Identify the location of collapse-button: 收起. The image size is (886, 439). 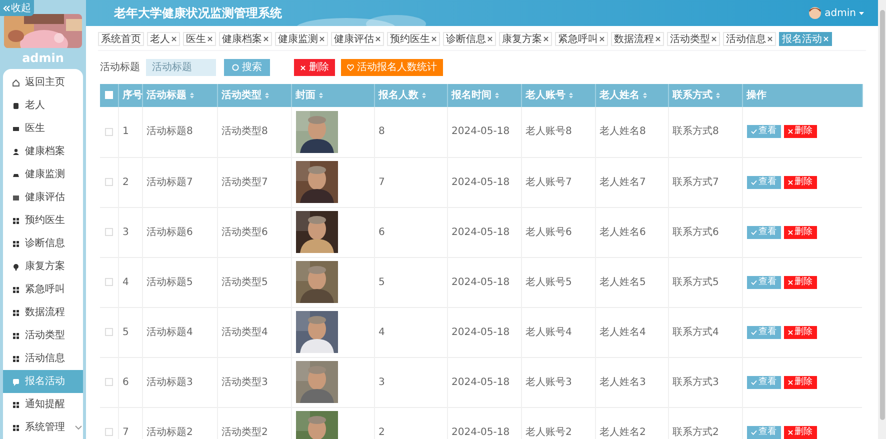
(17, 8).